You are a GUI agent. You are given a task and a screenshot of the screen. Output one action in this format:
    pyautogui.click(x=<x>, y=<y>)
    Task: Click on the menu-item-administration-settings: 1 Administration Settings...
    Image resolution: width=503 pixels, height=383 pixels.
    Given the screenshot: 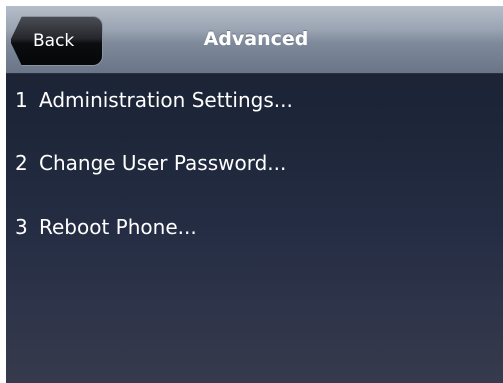 What is the action you would take?
    pyautogui.click(x=254, y=102)
    